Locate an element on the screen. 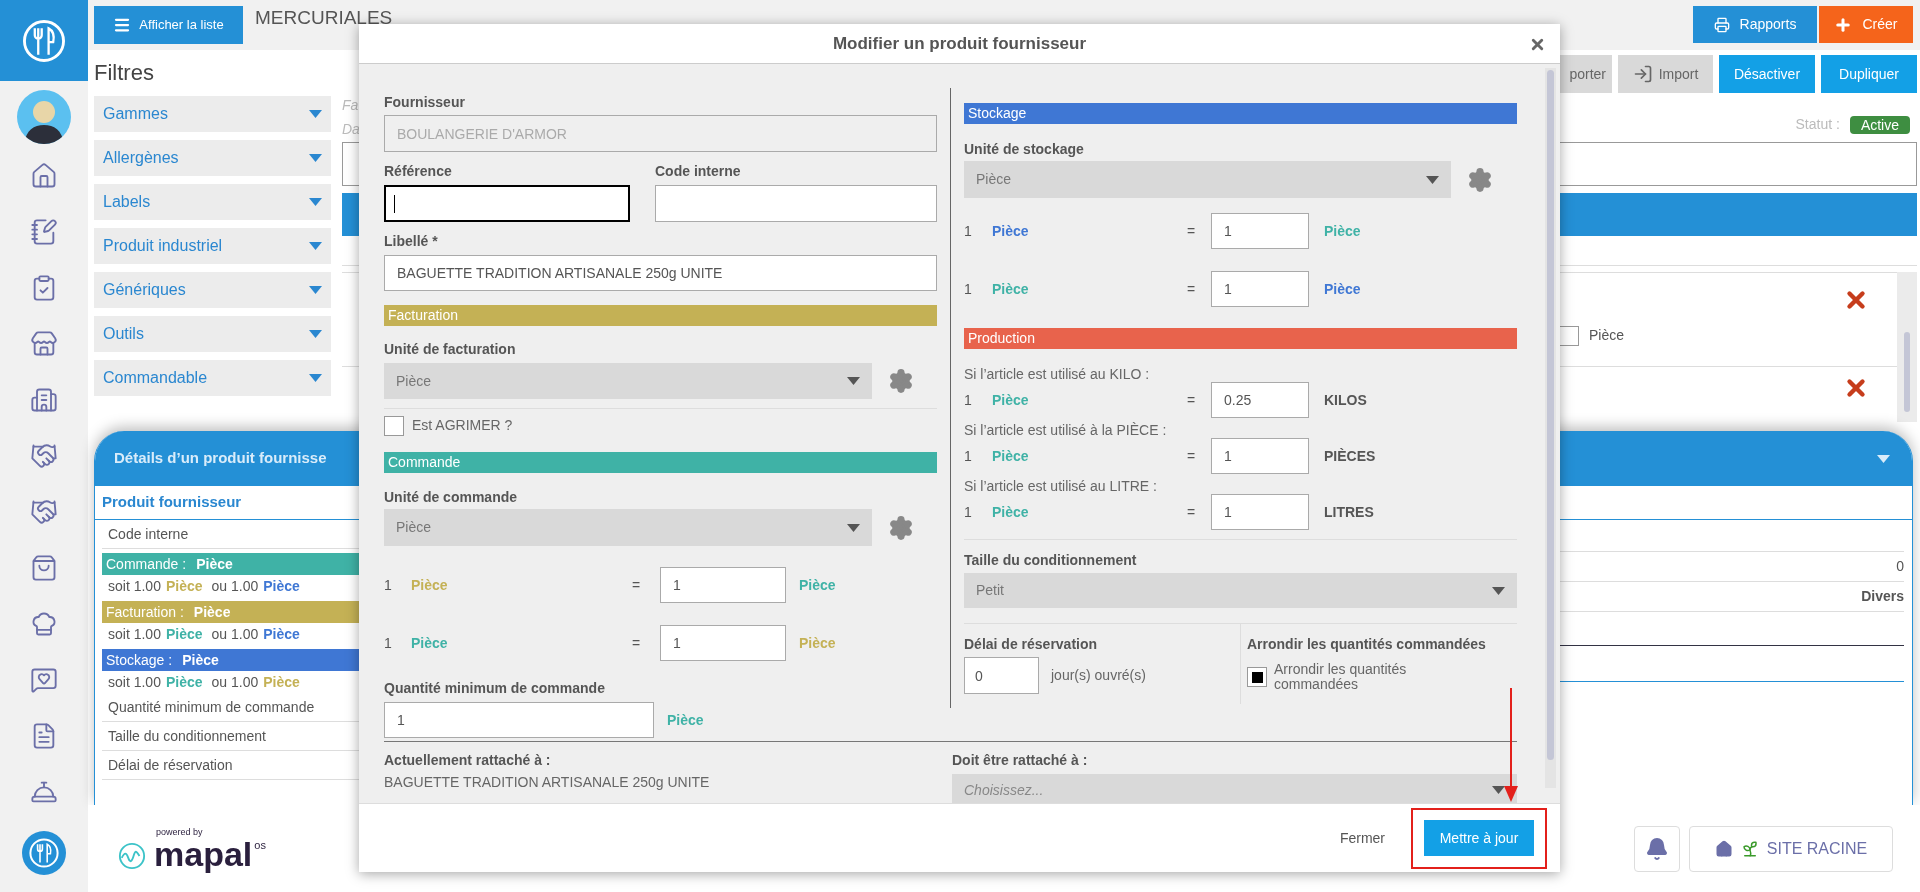 This screenshot has height=892, width=1920. action-button: Dupliquer is located at coordinates (1869, 74).